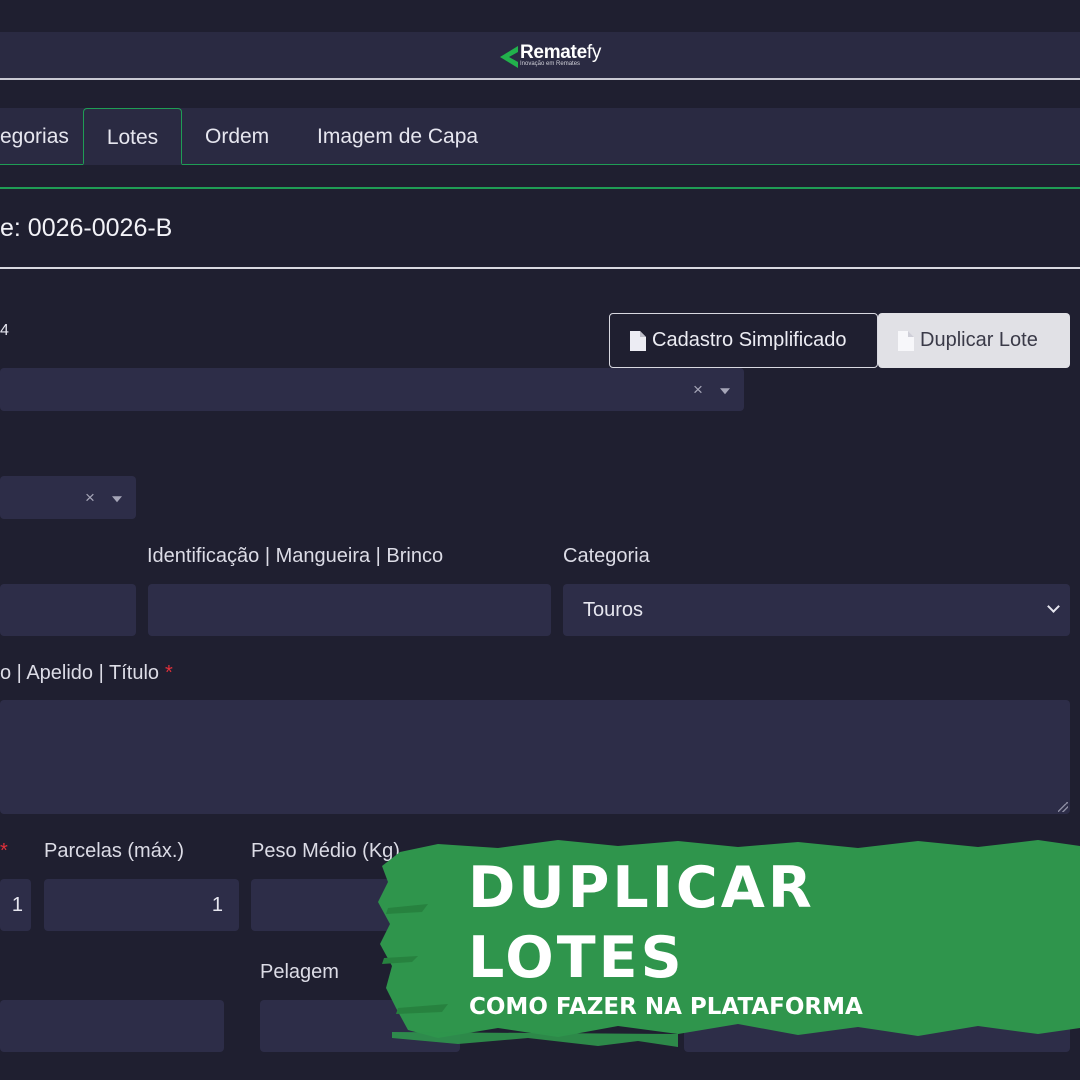 The height and width of the screenshot is (1080, 1080). What do you see at coordinates (535, 757) in the screenshot?
I see `nome-textarea` at bounding box center [535, 757].